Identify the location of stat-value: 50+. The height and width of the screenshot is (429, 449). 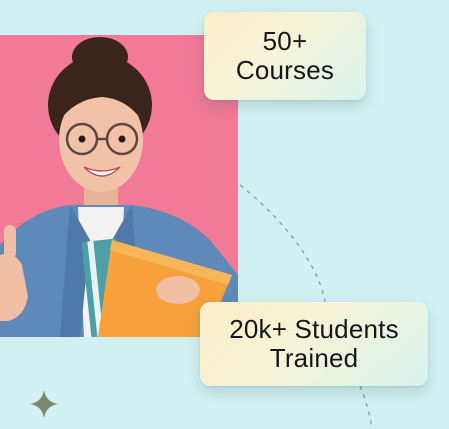
(285, 40).